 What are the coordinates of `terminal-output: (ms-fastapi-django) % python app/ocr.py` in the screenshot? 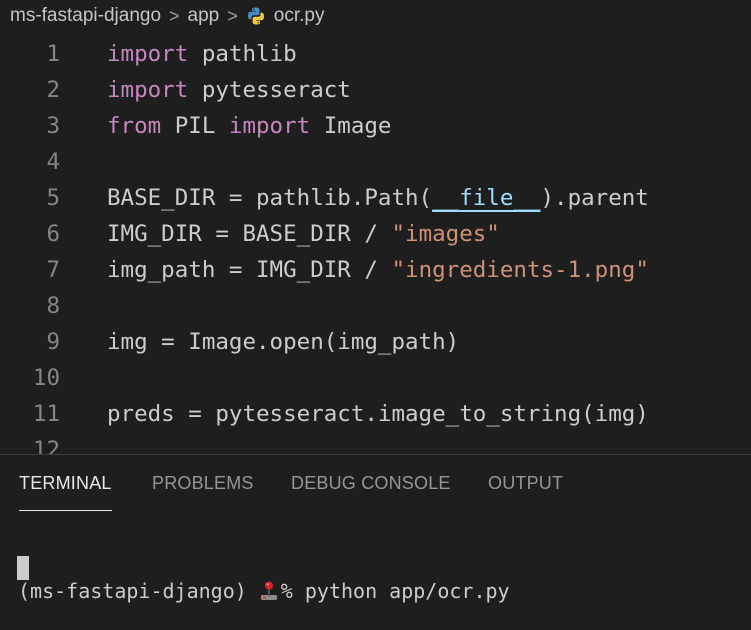 It's located at (264, 579).